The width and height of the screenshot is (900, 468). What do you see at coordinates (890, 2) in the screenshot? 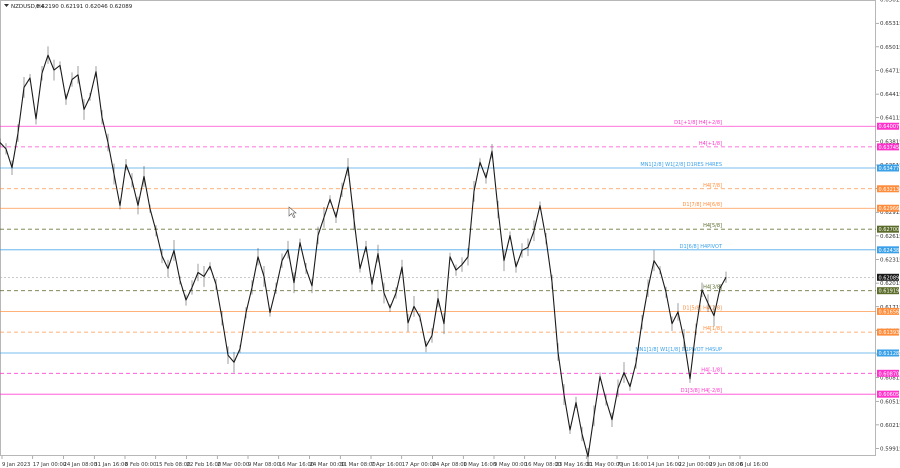
I see `y-tick-label: 0.65615` at bounding box center [890, 2].